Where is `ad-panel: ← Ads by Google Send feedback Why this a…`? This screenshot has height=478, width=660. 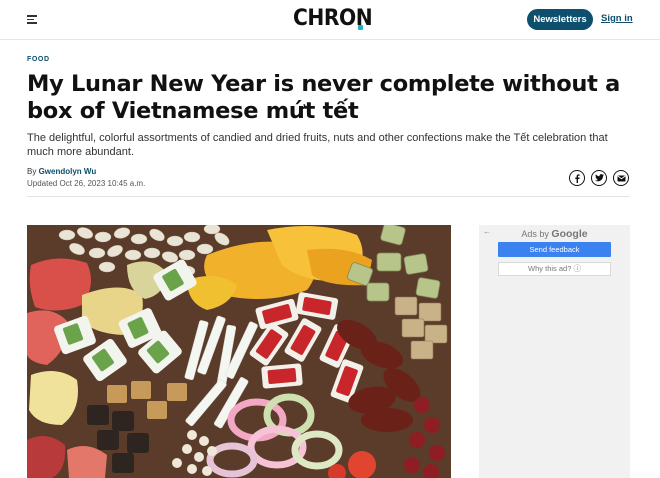 ad-panel: ← Ads by Google Send feedback Why this a… is located at coordinates (554, 351).